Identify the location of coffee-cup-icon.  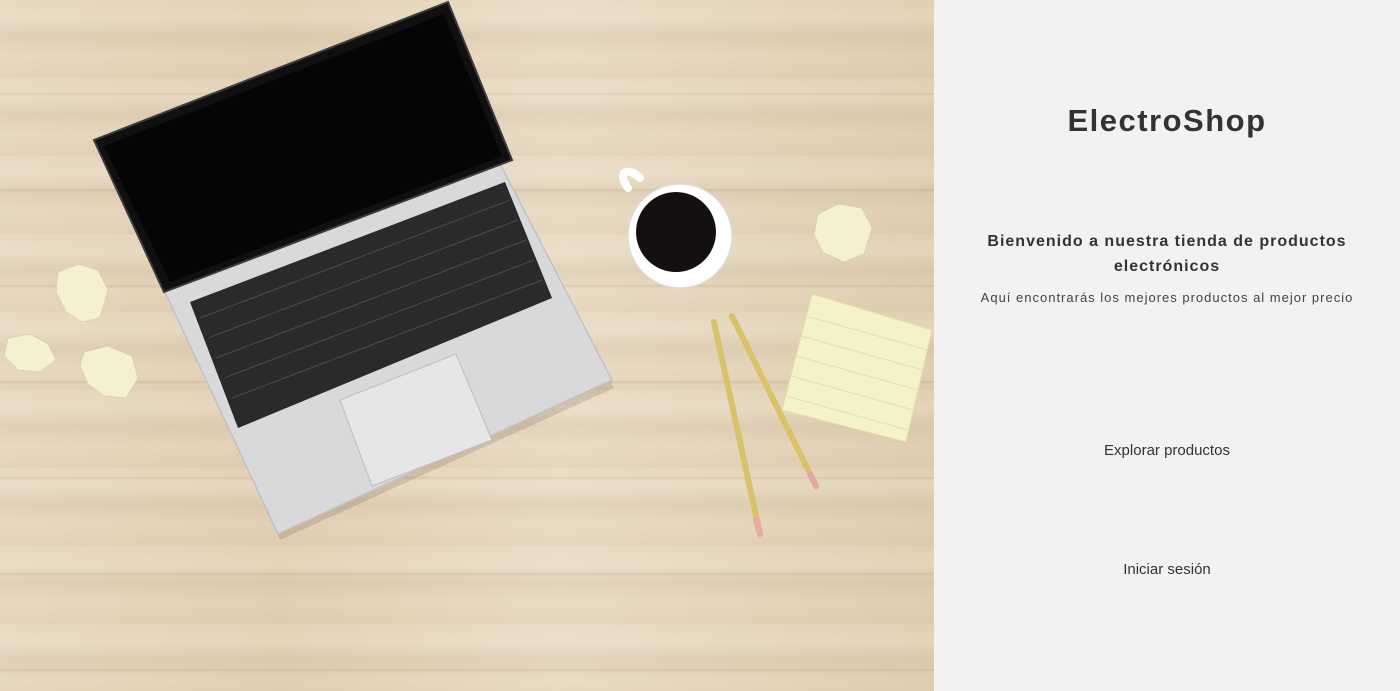
(676, 228).